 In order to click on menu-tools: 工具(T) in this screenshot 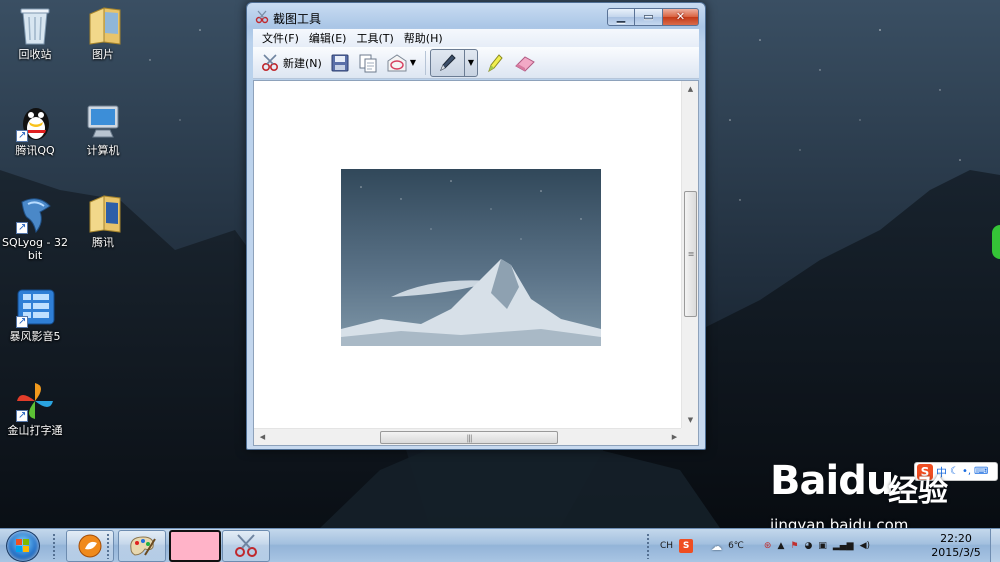, I will do `click(374, 38)`.